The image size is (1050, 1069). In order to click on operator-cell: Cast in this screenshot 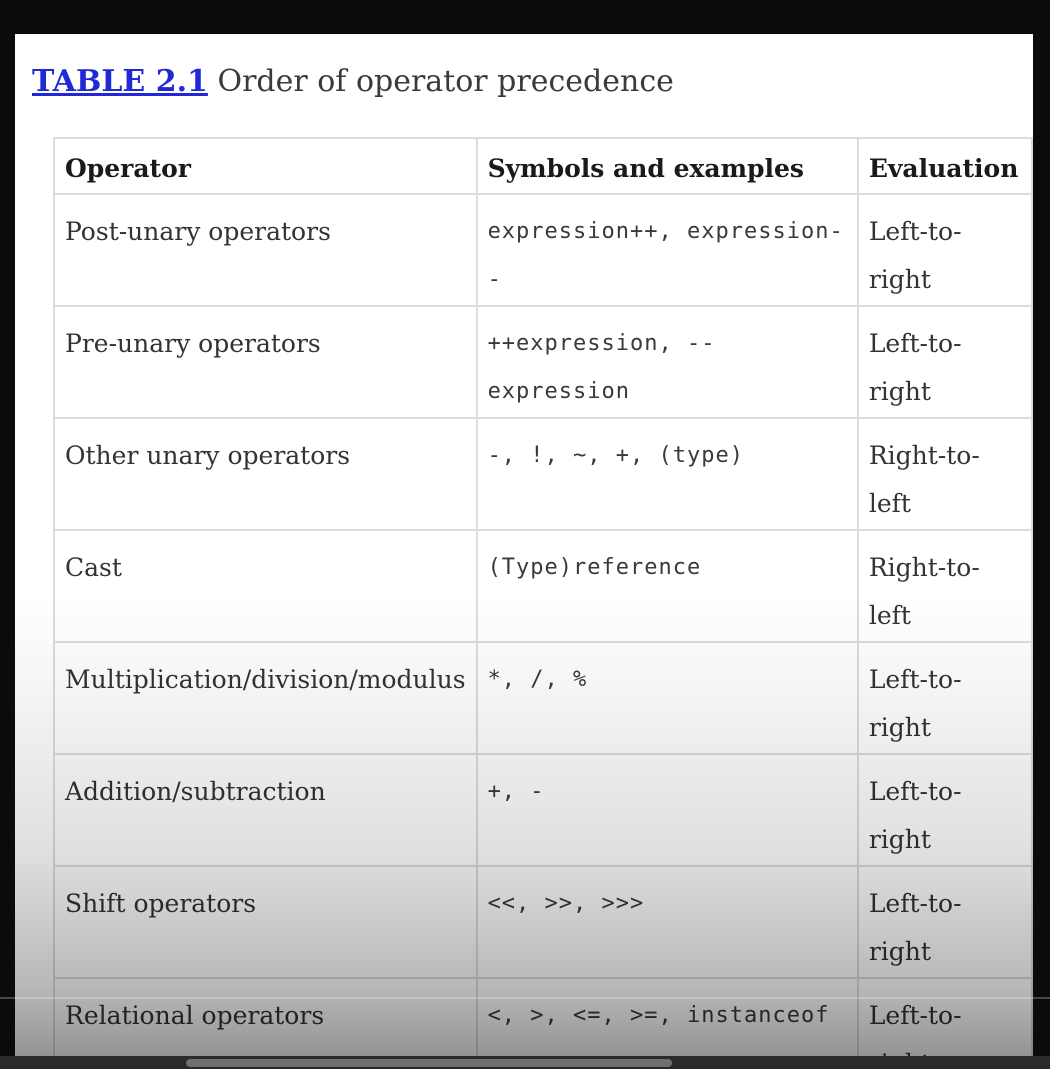, I will do `click(265, 586)`.